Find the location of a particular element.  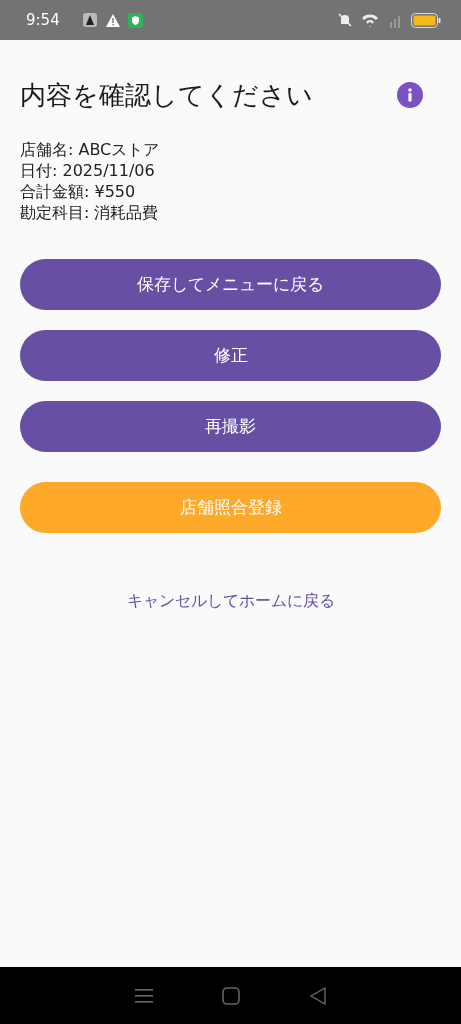

action-button: 修正 is located at coordinates (230, 355).